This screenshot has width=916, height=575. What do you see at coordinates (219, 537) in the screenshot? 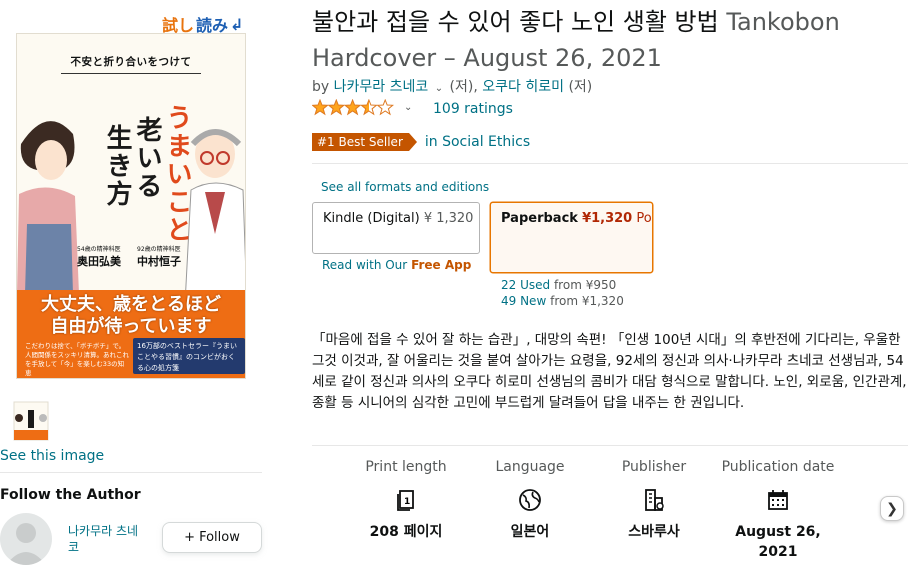
I see `follow-button-label: Follow` at bounding box center [219, 537].